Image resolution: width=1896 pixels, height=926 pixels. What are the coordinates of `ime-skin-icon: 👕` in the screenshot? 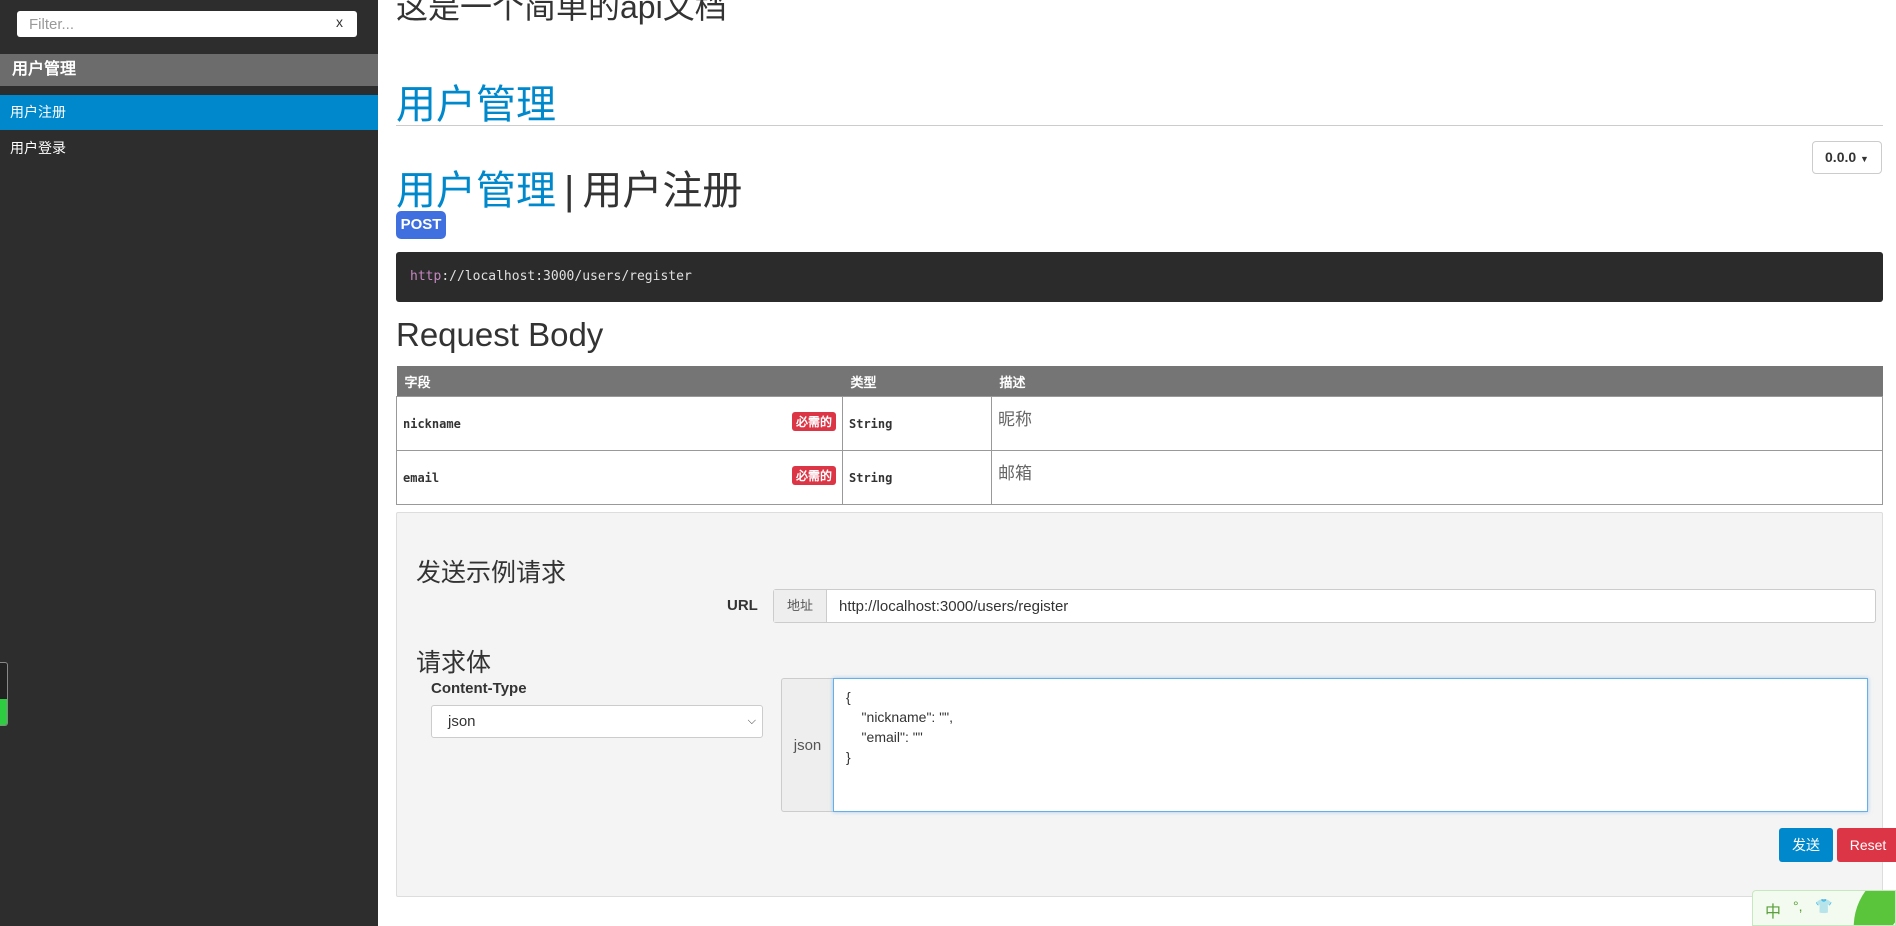 It's located at (1823, 906).